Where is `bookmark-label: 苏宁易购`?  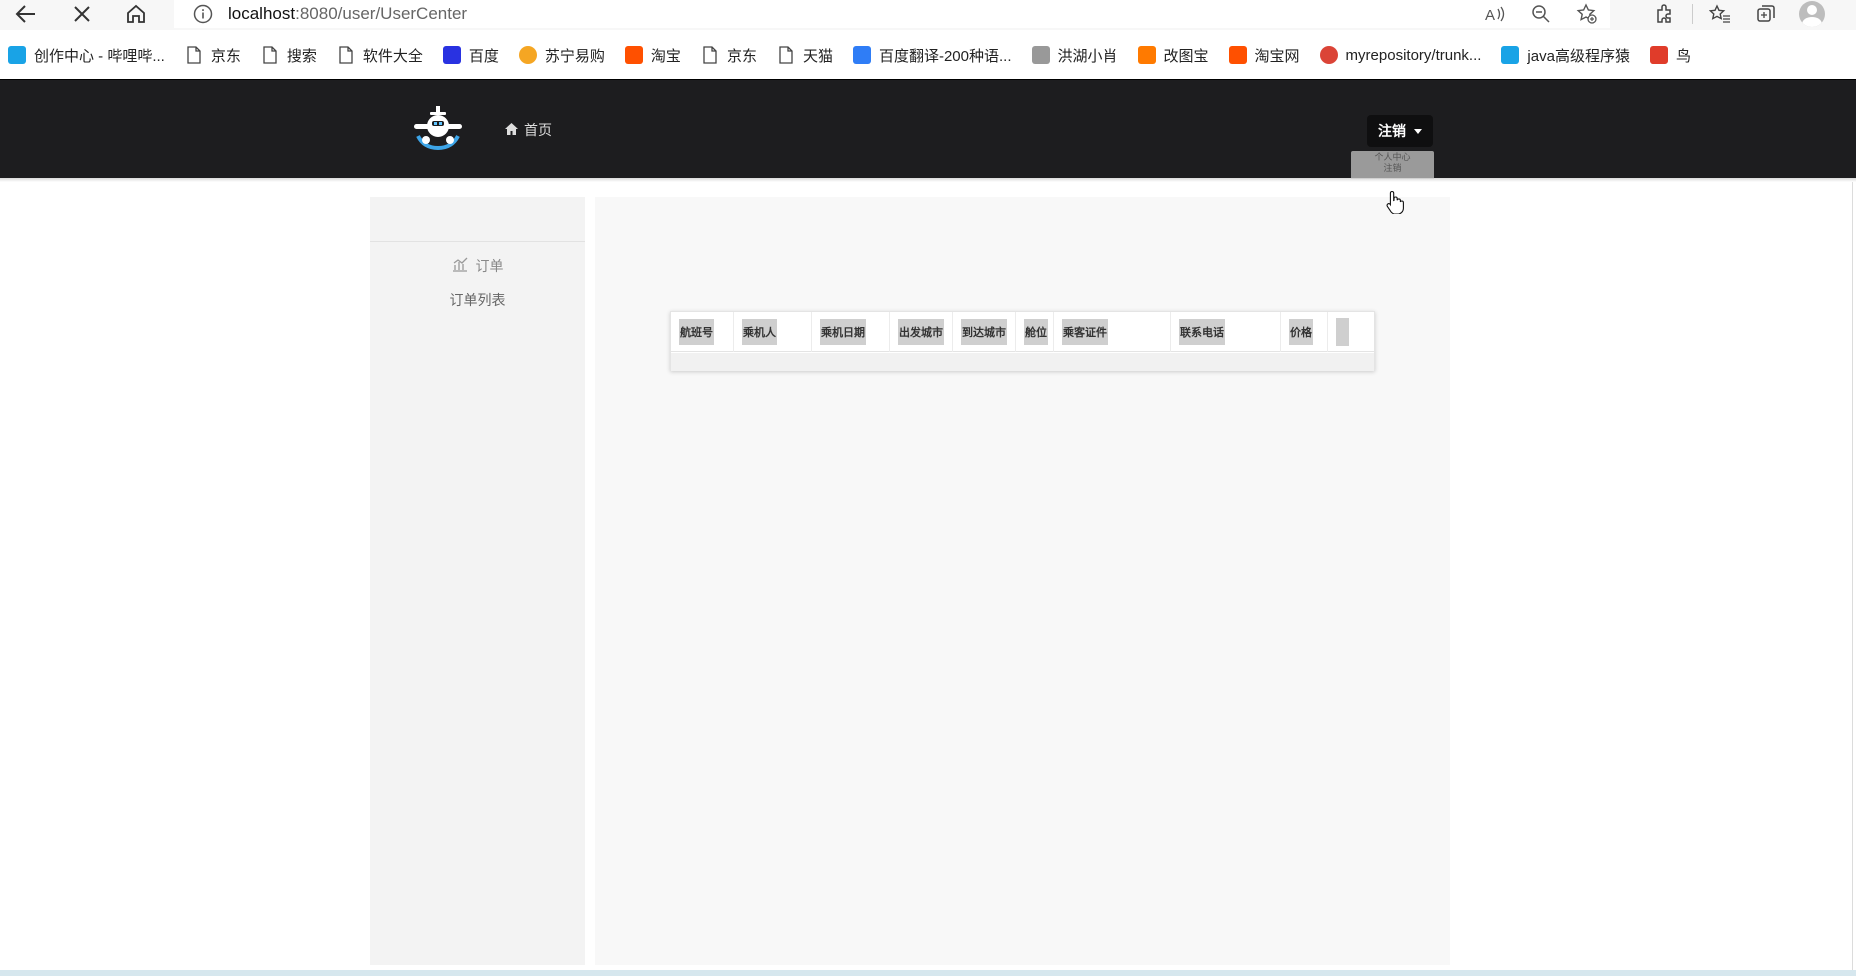
bookmark-label: 苏宁易购 is located at coordinates (574, 56).